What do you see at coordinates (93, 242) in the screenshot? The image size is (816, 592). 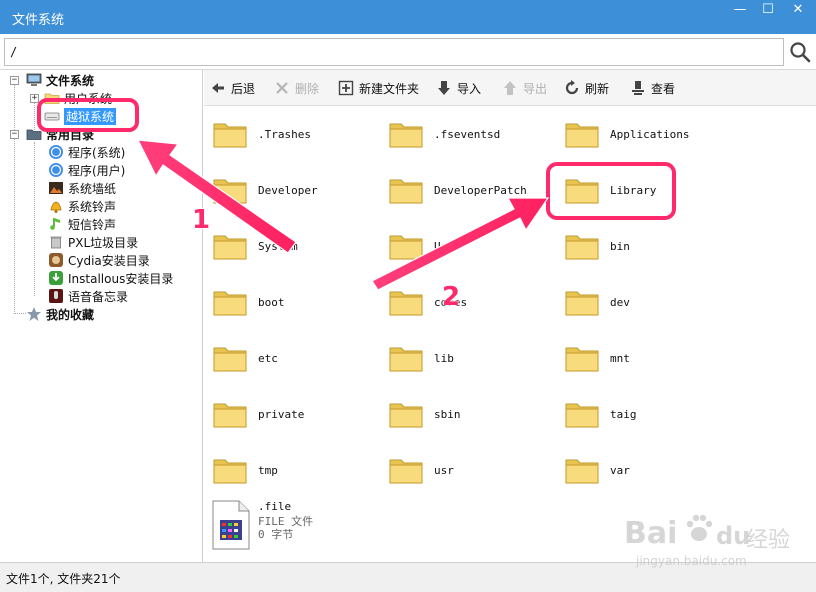 I see `tree-item-pxl-trash: PXL垃圾目录` at bounding box center [93, 242].